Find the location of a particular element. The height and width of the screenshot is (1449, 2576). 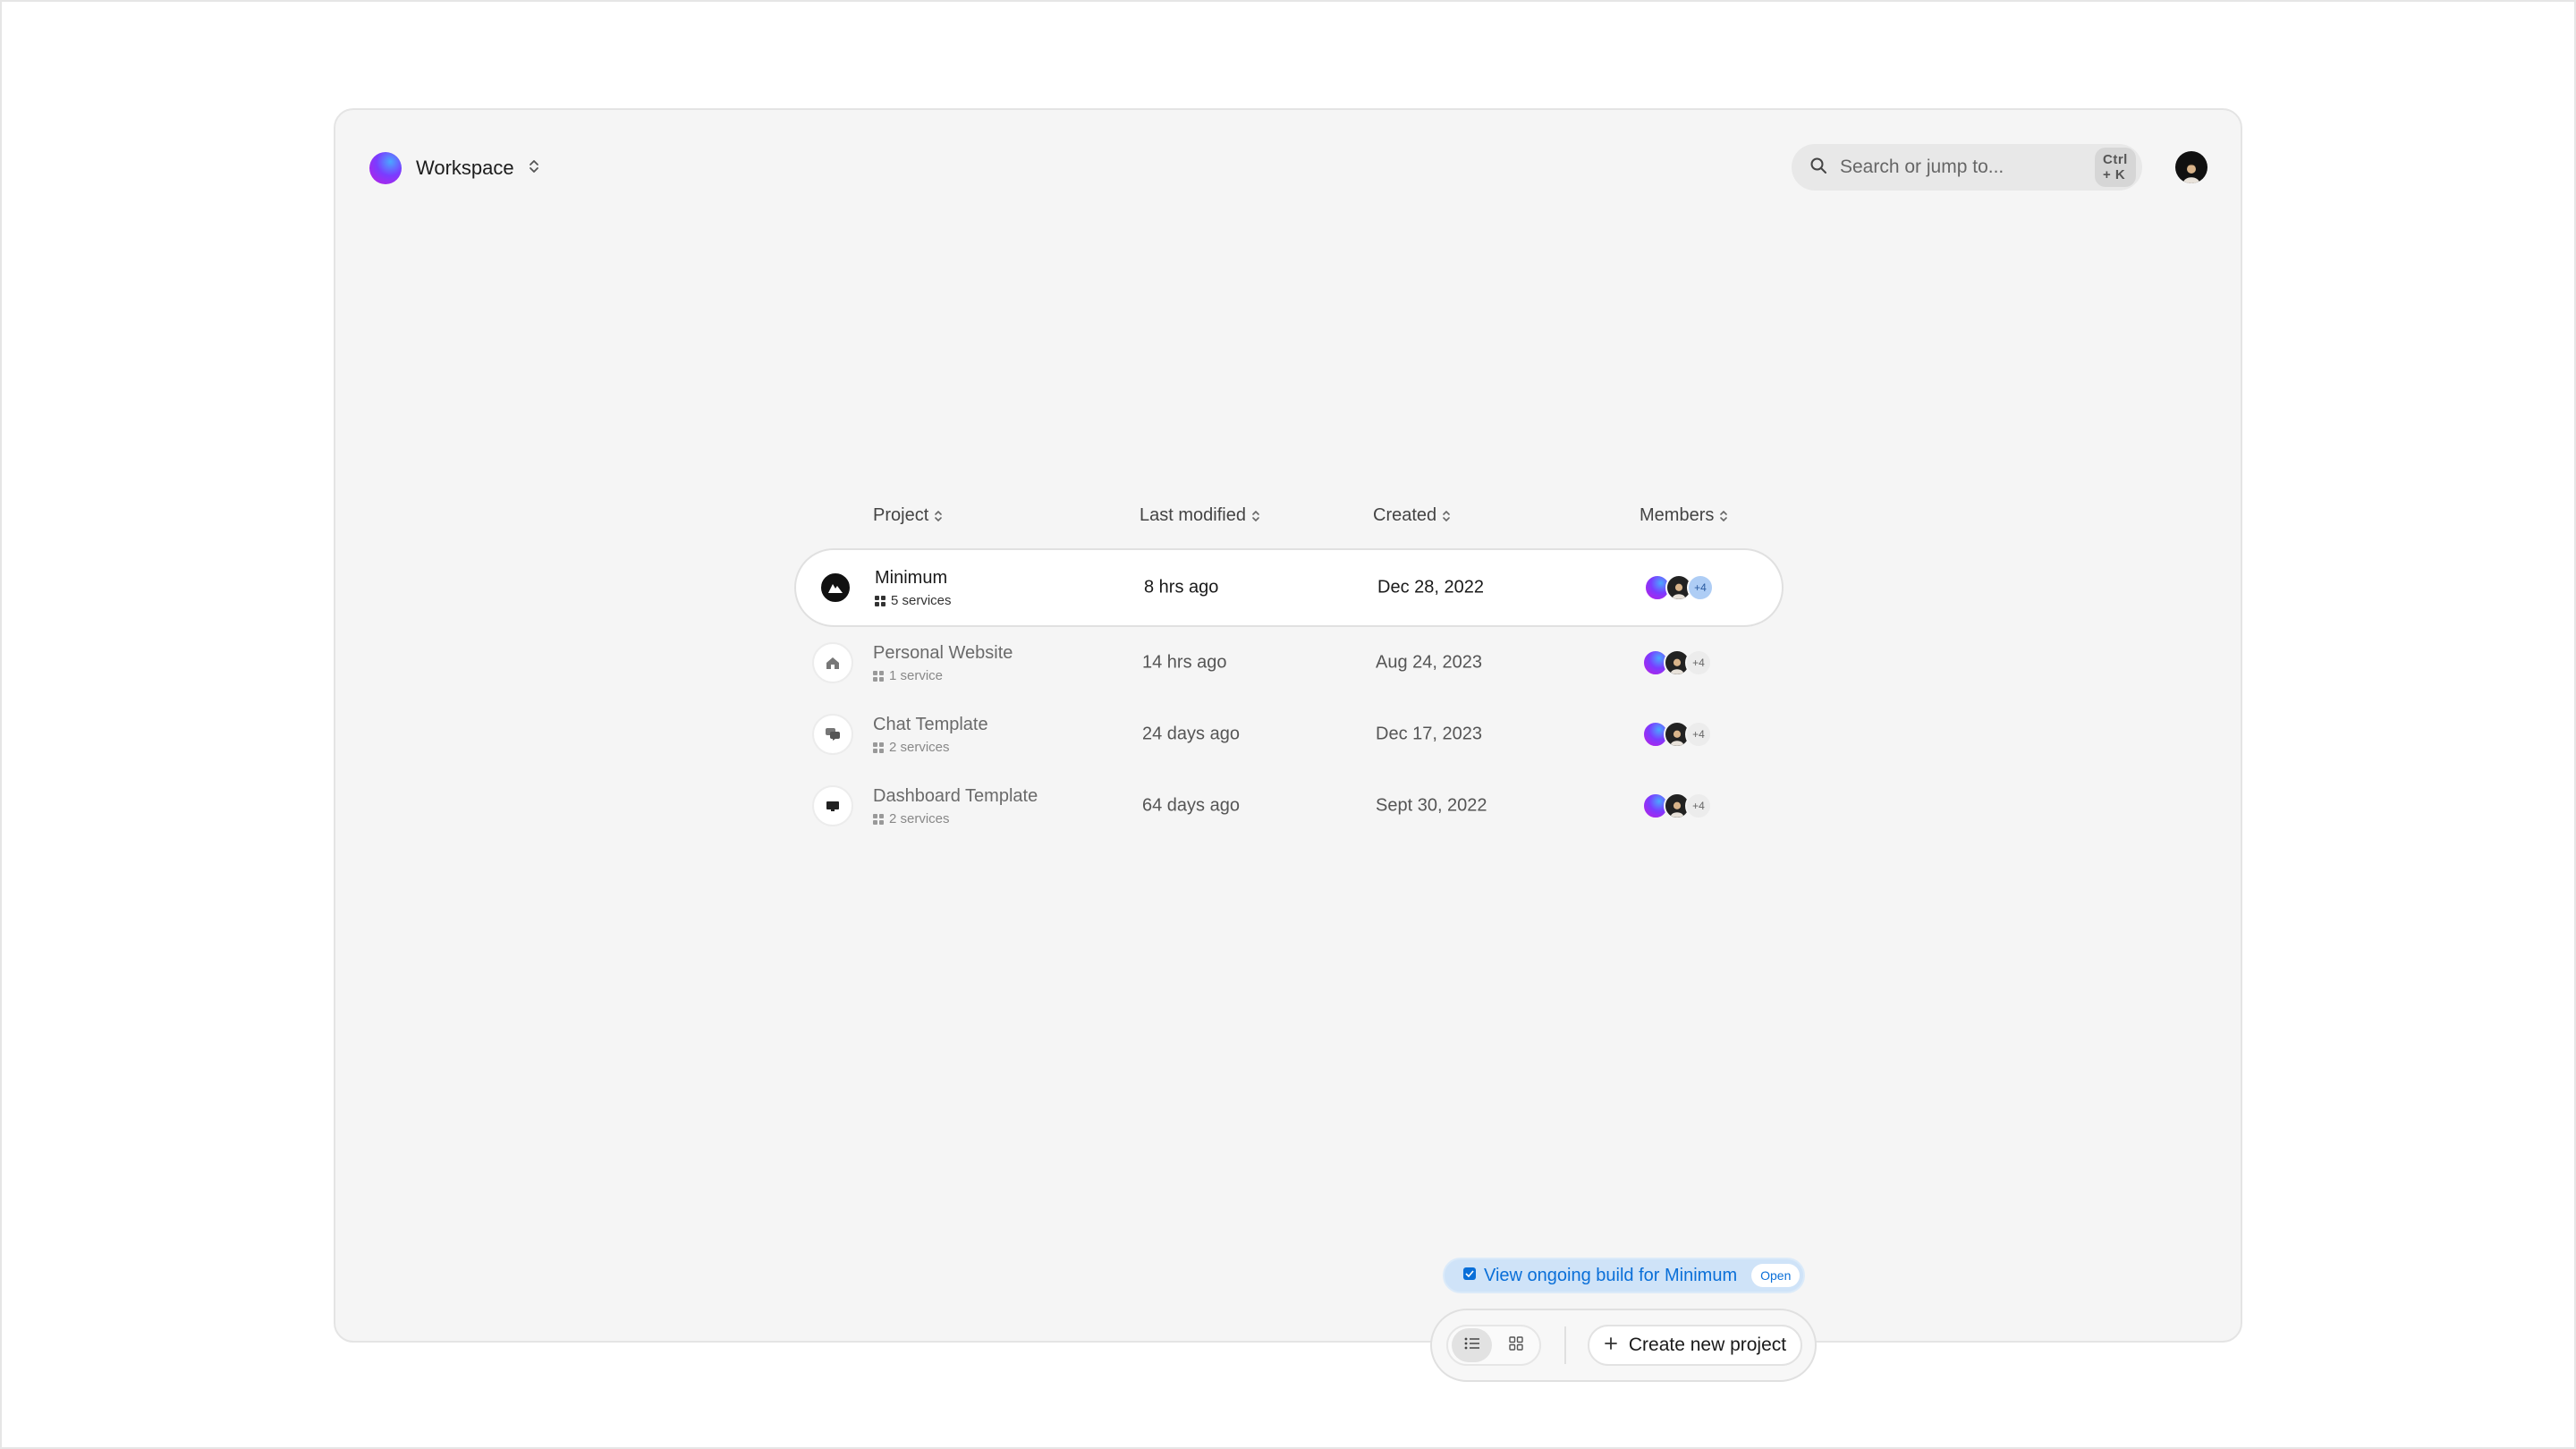

services-count: 1 service is located at coordinates (916, 675).